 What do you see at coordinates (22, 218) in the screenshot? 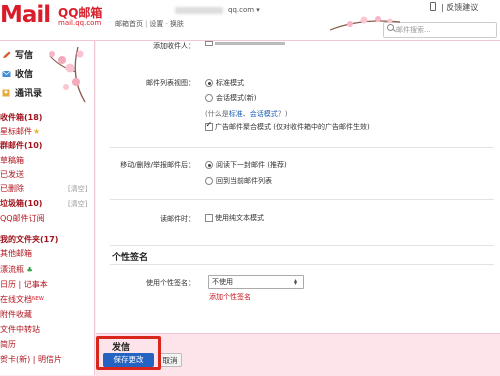
I see `sidebar-item-subscriptions: QQ邮件订阅` at bounding box center [22, 218].